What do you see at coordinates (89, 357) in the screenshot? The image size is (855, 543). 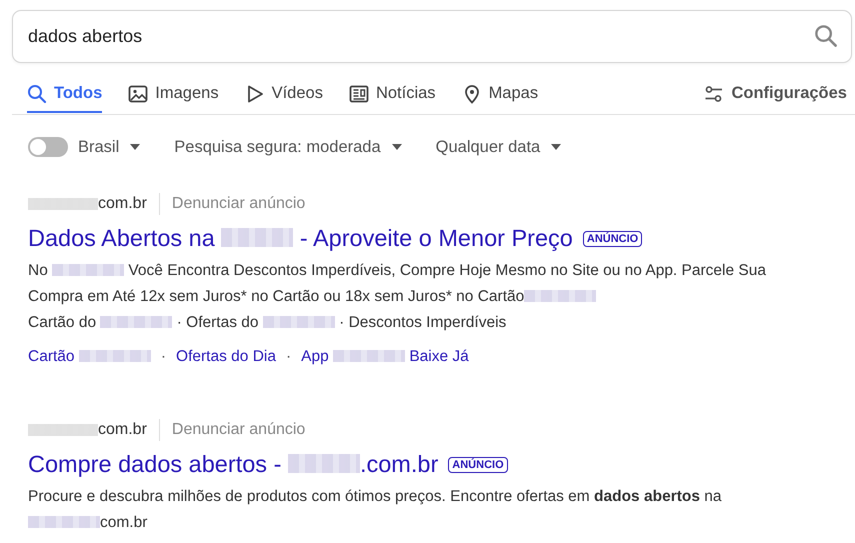 I see `sitelink: Cartão` at bounding box center [89, 357].